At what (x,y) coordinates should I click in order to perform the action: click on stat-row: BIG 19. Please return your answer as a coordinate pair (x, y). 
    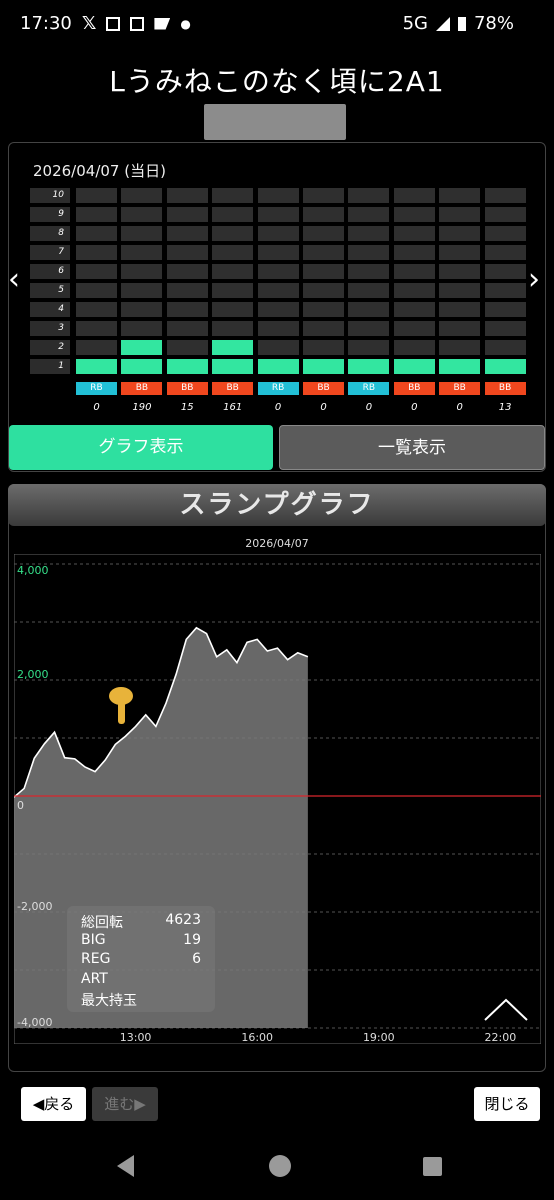
    Looking at the image, I should click on (141, 942).